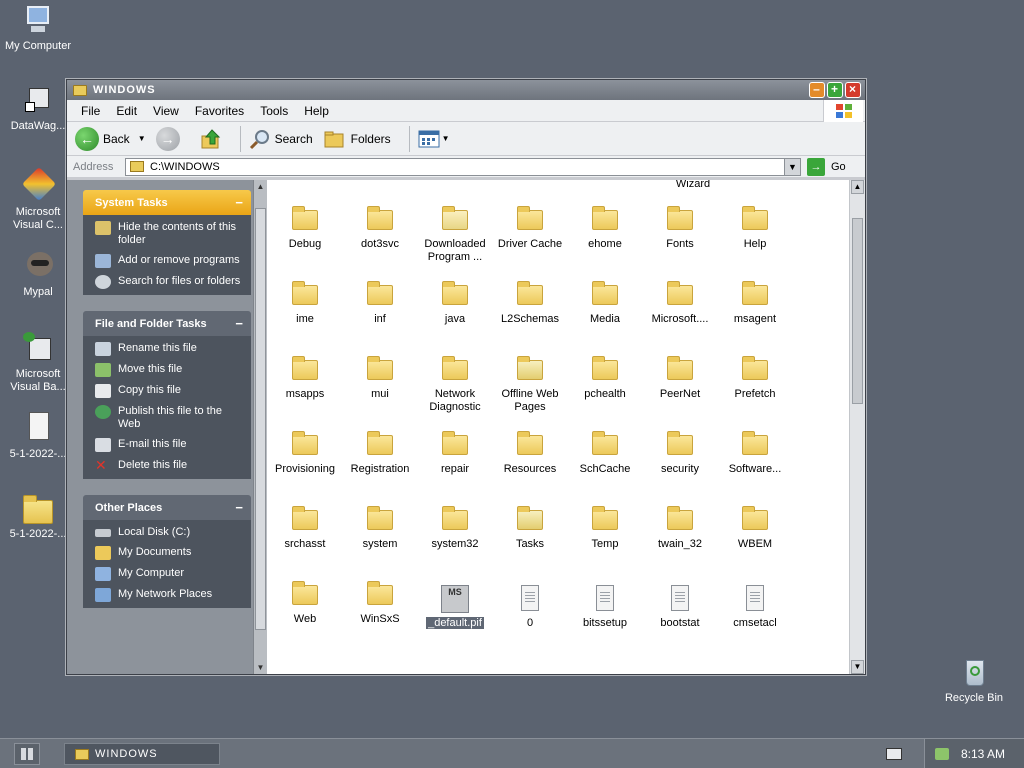 The height and width of the screenshot is (768, 1024). What do you see at coordinates (455, 528) in the screenshot?
I see `file-item: system32` at bounding box center [455, 528].